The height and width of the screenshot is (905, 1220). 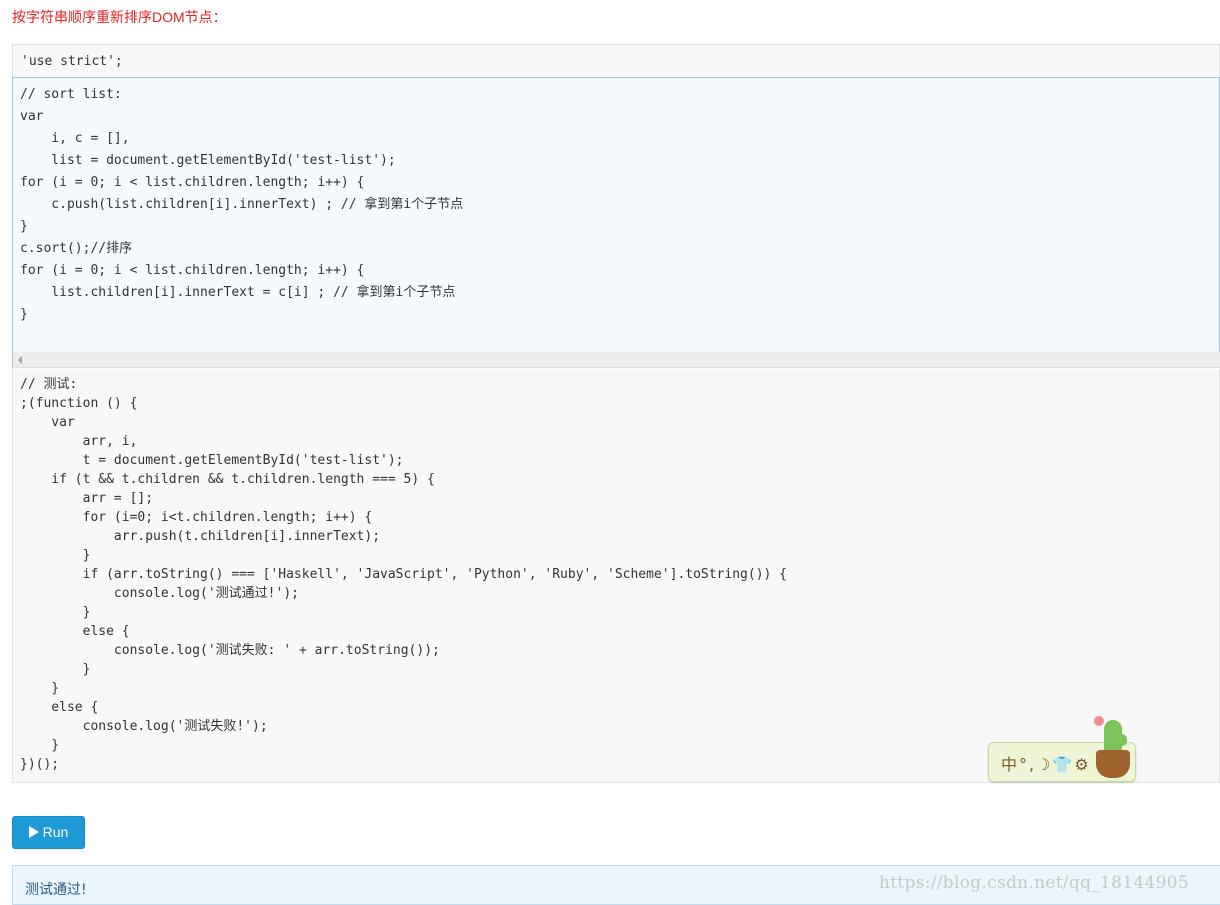 What do you see at coordinates (1113, 764) in the screenshot?
I see `flower-pot-icon` at bounding box center [1113, 764].